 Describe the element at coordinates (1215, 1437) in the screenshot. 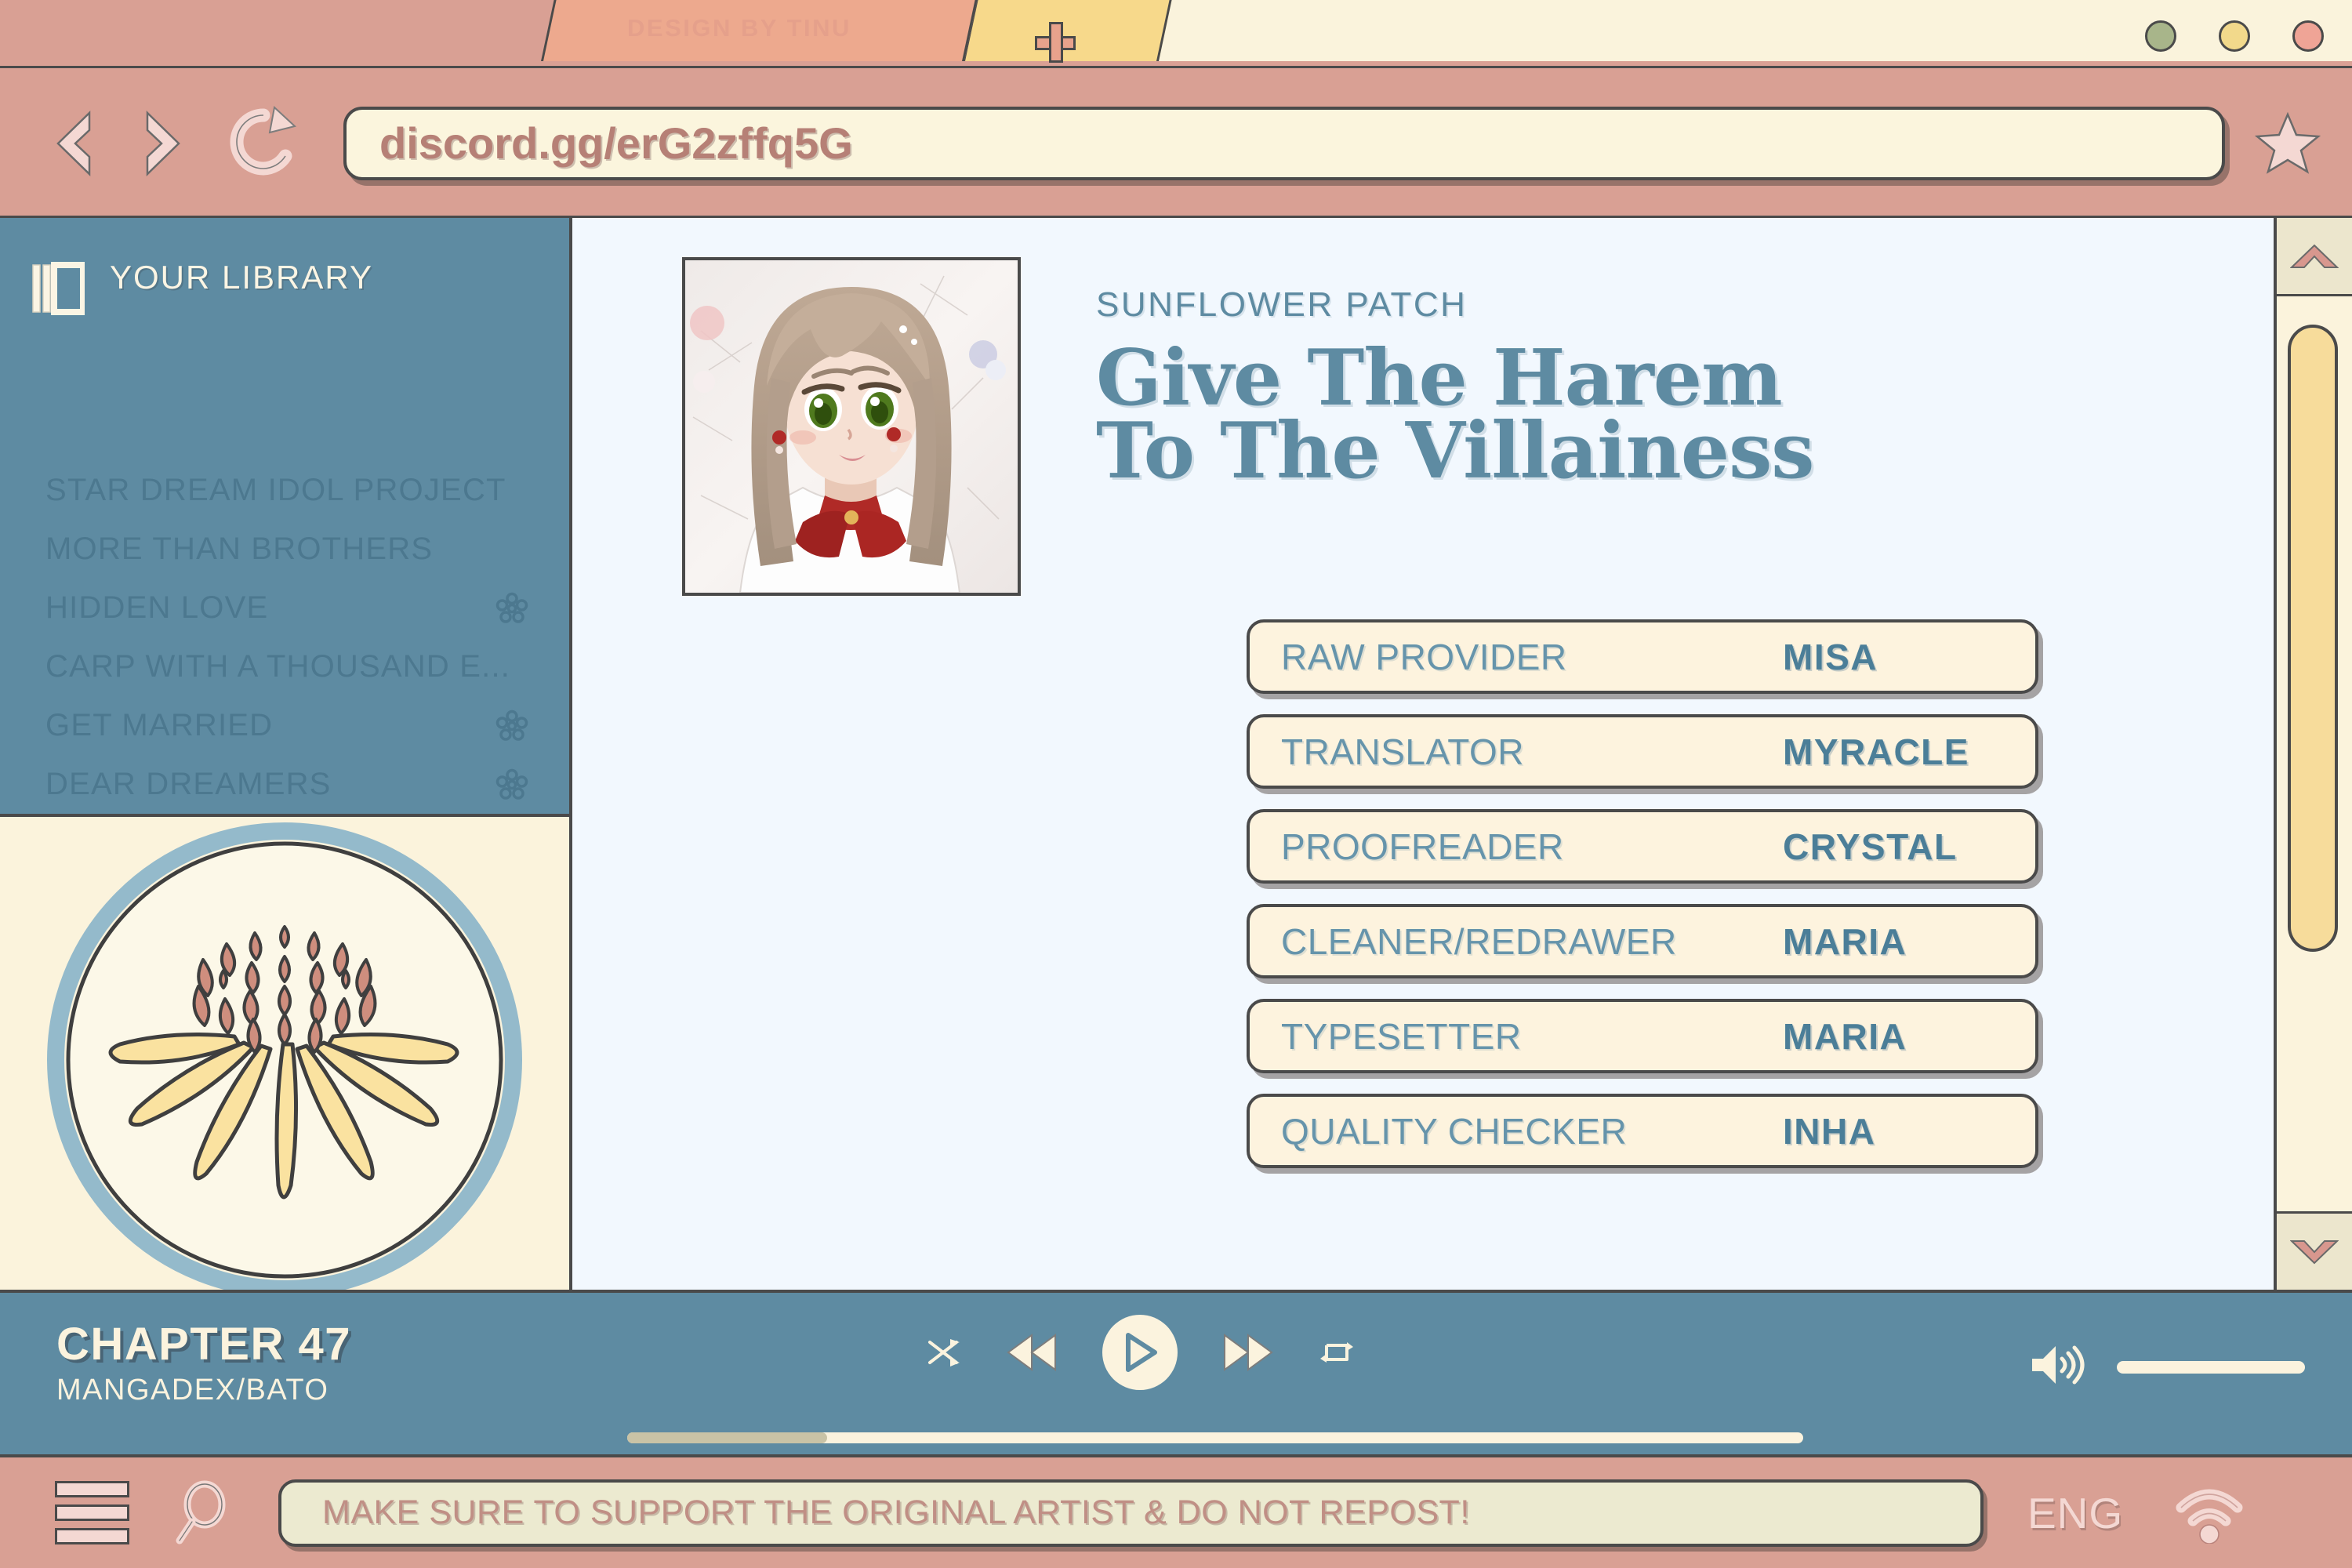

I see `progress-bar` at that location.